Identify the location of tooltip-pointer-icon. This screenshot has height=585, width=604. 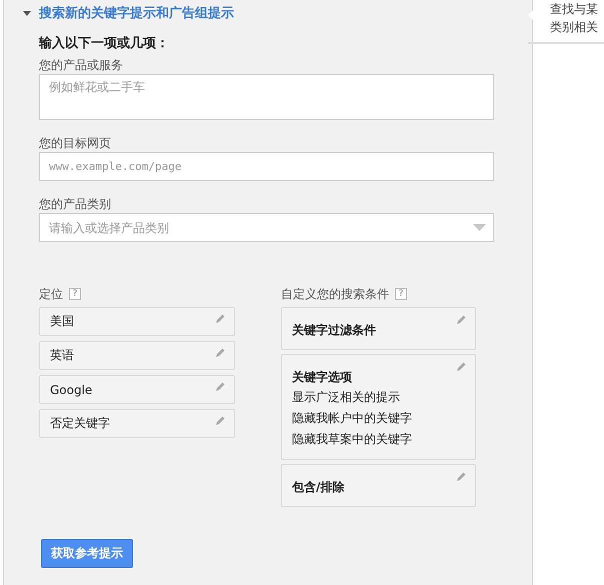
(531, 15).